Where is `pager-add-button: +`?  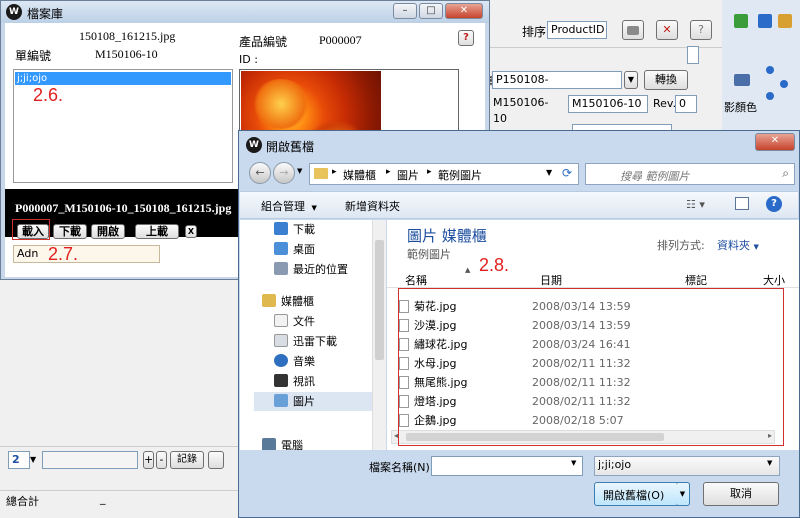 pager-add-button: + is located at coordinates (148, 460).